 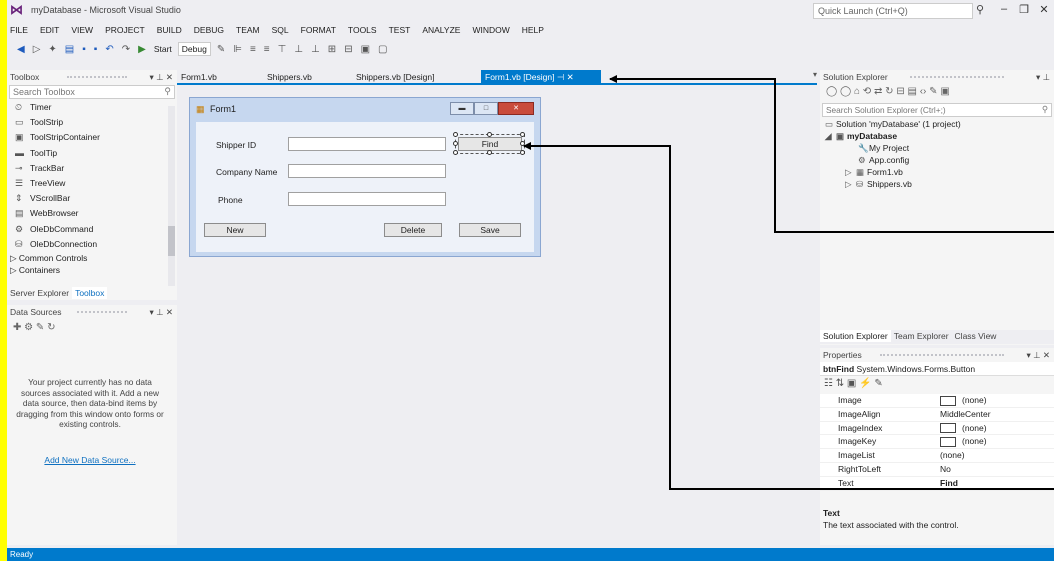 What do you see at coordinates (248, 30) in the screenshot?
I see `menu-team: TEAM` at bounding box center [248, 30].